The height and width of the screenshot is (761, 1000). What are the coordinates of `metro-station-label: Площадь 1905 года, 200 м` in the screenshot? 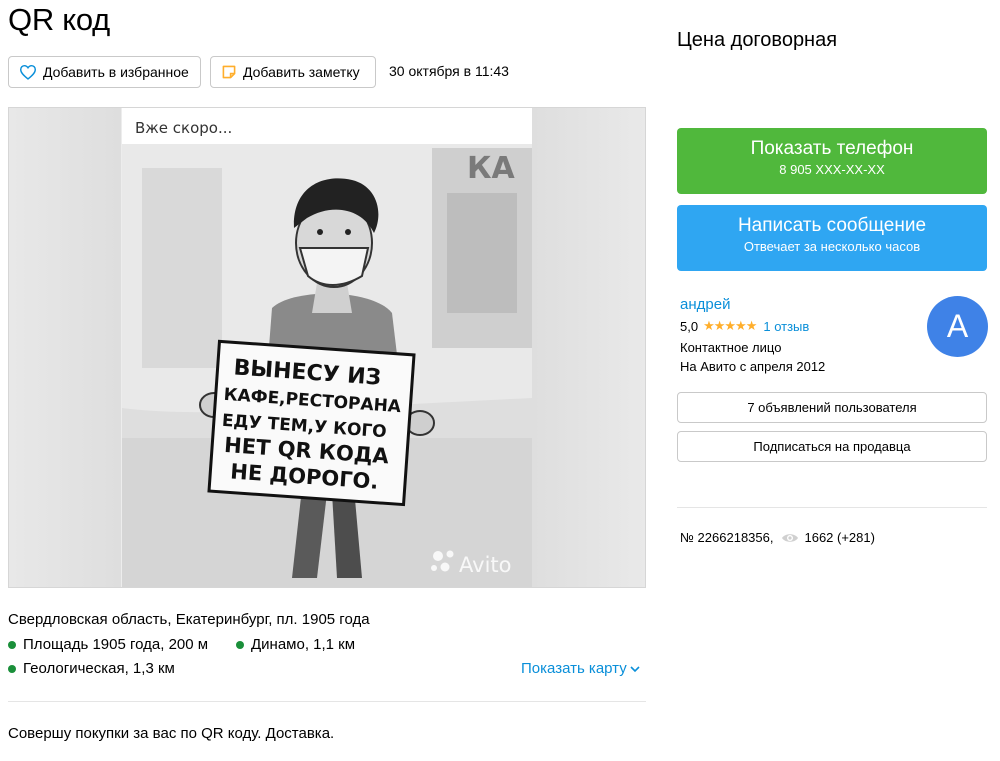 It's located at (116, 644).